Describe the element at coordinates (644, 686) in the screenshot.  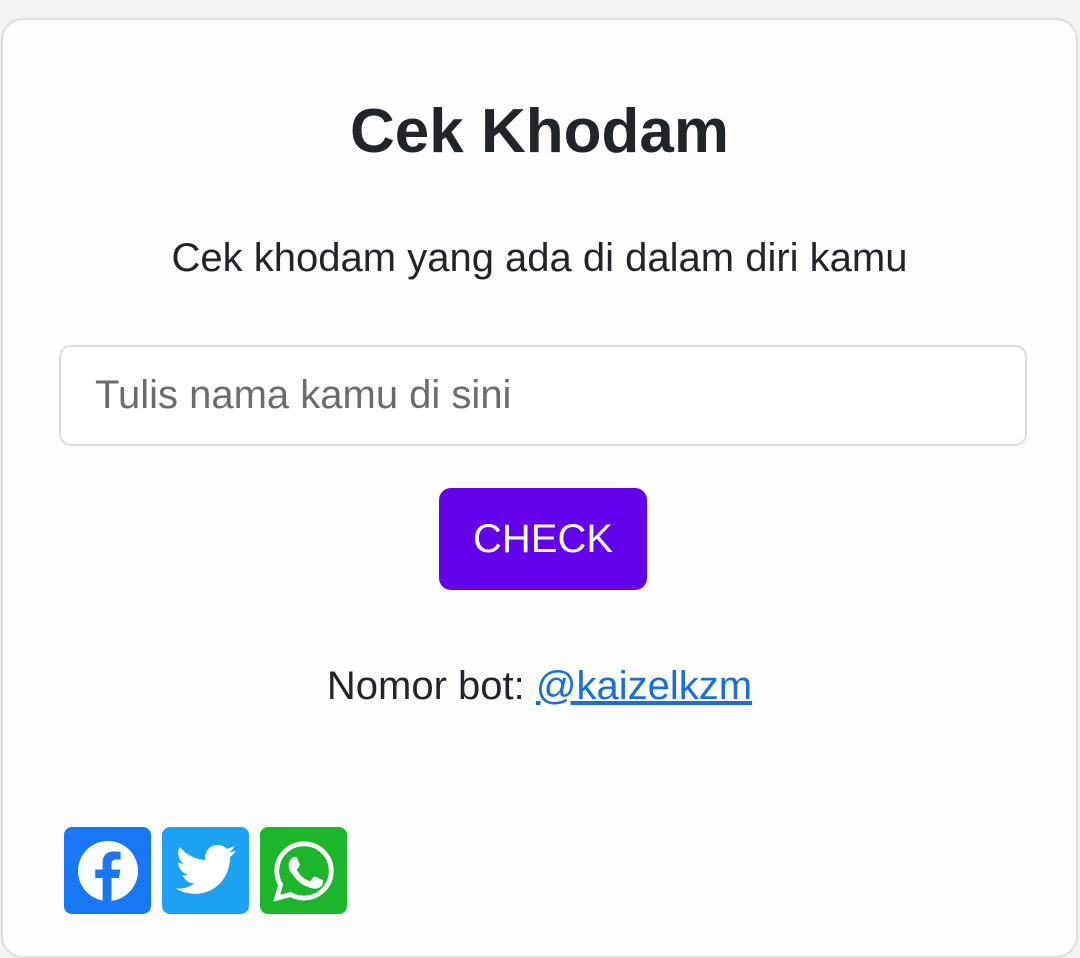
I see `bot-handle-link: @kaizelkzm` at that location.